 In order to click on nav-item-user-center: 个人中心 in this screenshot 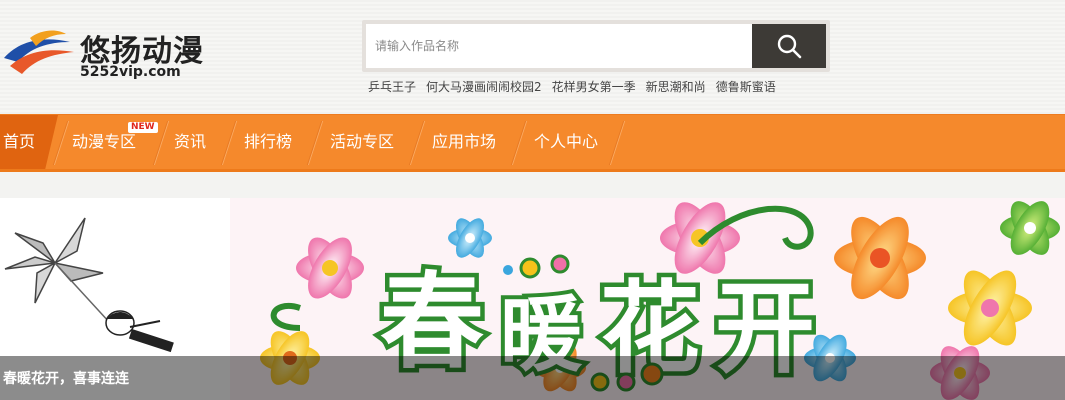, I will do `click(566, 142)`.